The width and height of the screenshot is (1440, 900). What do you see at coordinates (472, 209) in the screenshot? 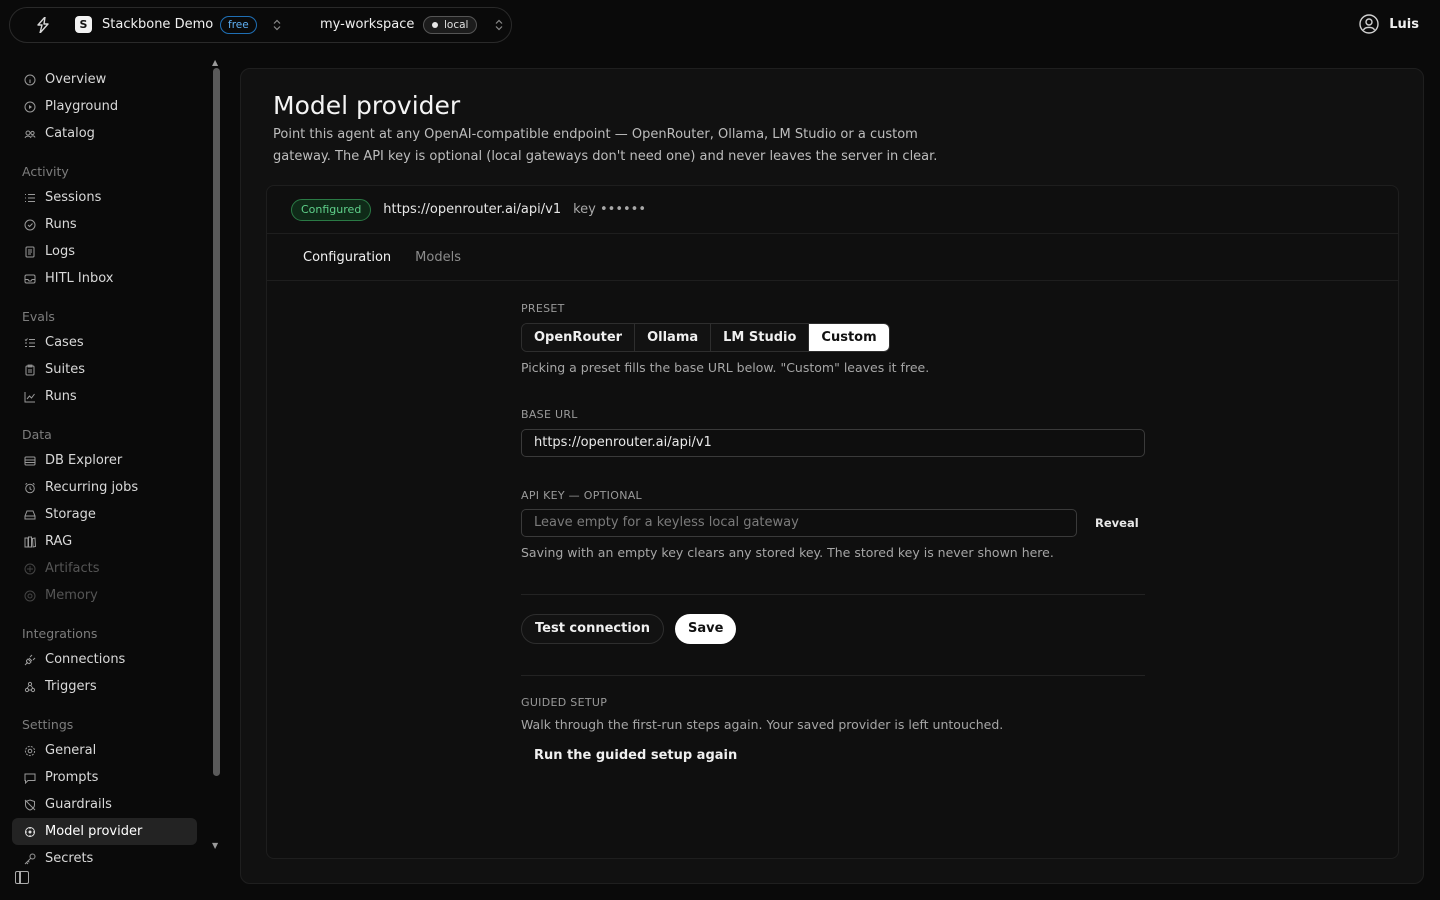
I see `configured-url: https://openrouter.ai/api/v1` at bounding box center [472, 209].